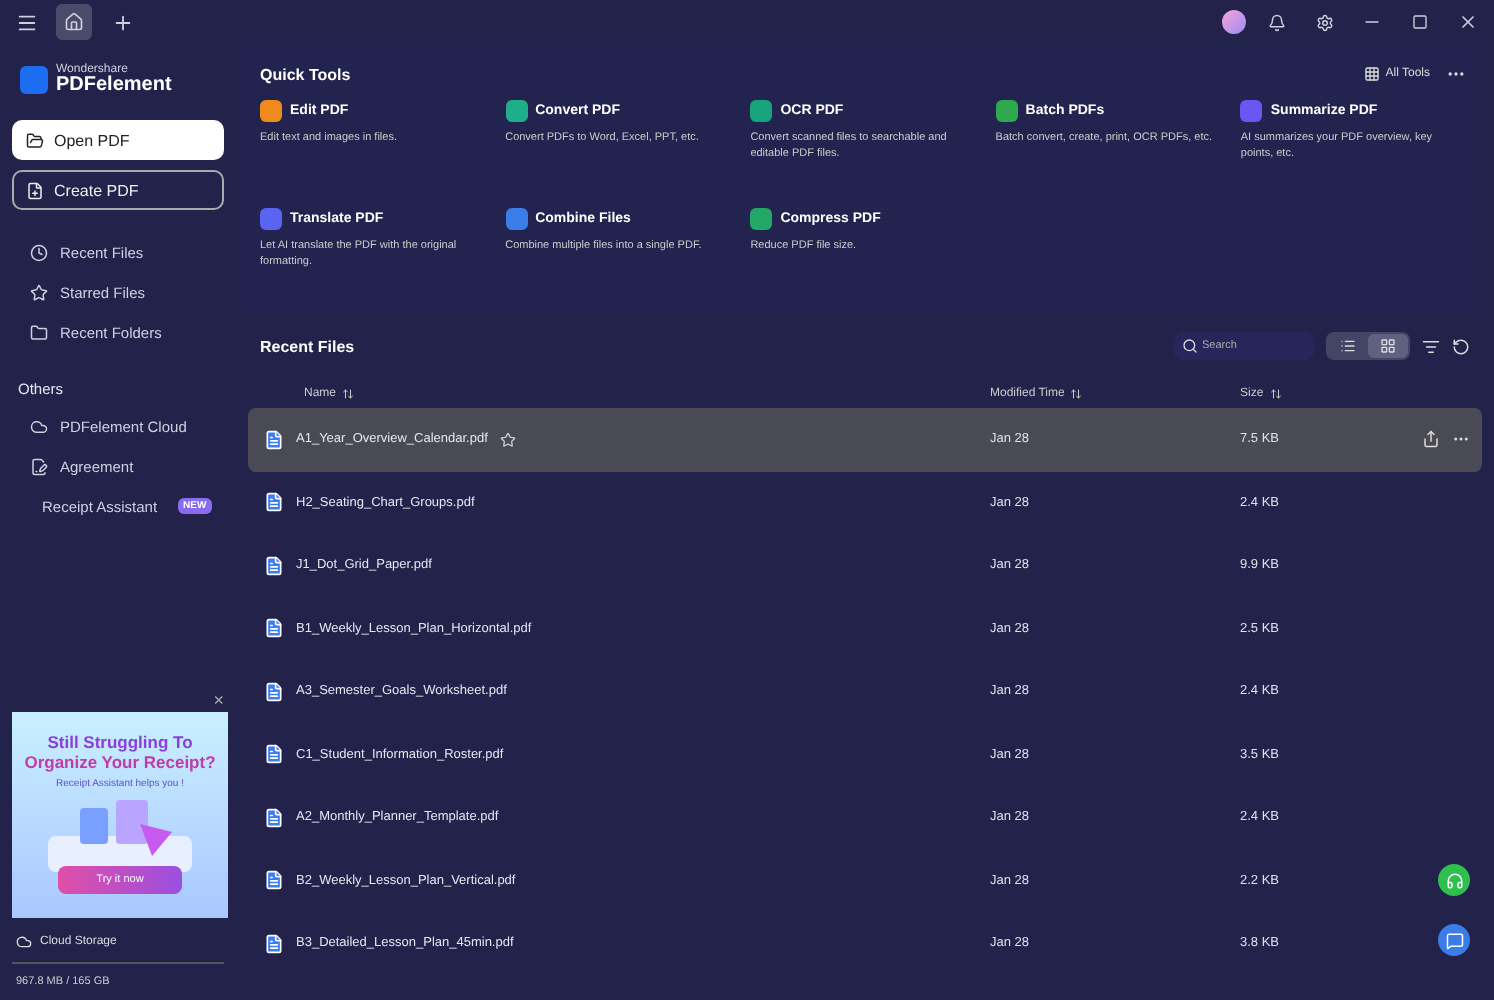 The image size is (1494, 1000). What do you see at coordinates (307, 346) in the screenshot?
I see `section-title: Recent Files` at bounding box center [307, 346].